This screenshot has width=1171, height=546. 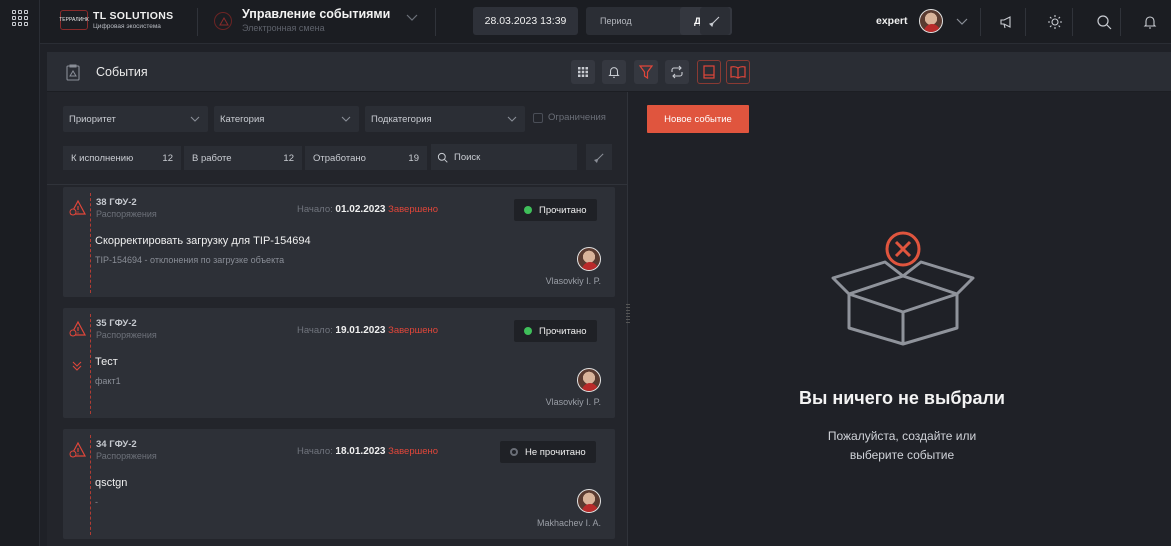 I want to click on page-title: События, so click(x=122, y=72).